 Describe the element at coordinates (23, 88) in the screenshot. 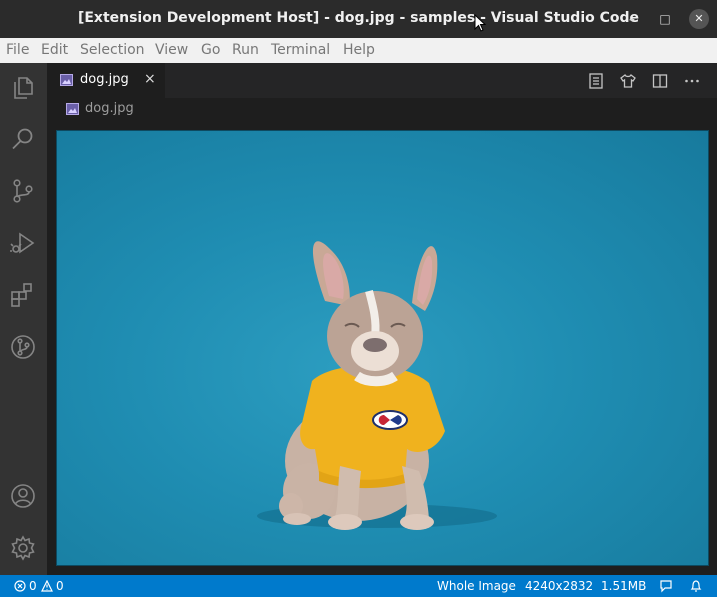

I see `explorer-icon` at that location.